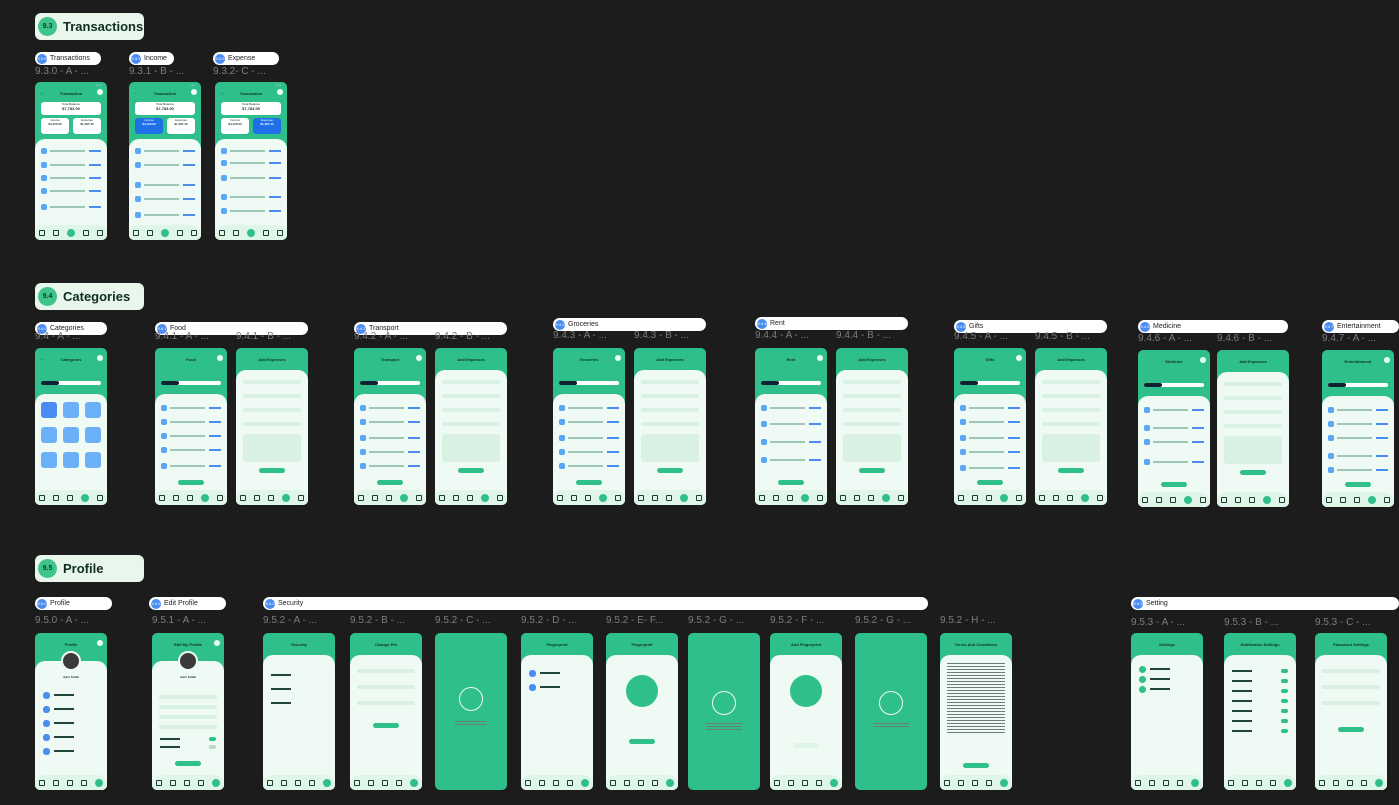 The height and width of the screenshot is (805, 1399). What do you see at coordinates (1351, 711) in the screenshot?
I see `screen-password-settings: Password Settings` at bounding box center [1351, 711].